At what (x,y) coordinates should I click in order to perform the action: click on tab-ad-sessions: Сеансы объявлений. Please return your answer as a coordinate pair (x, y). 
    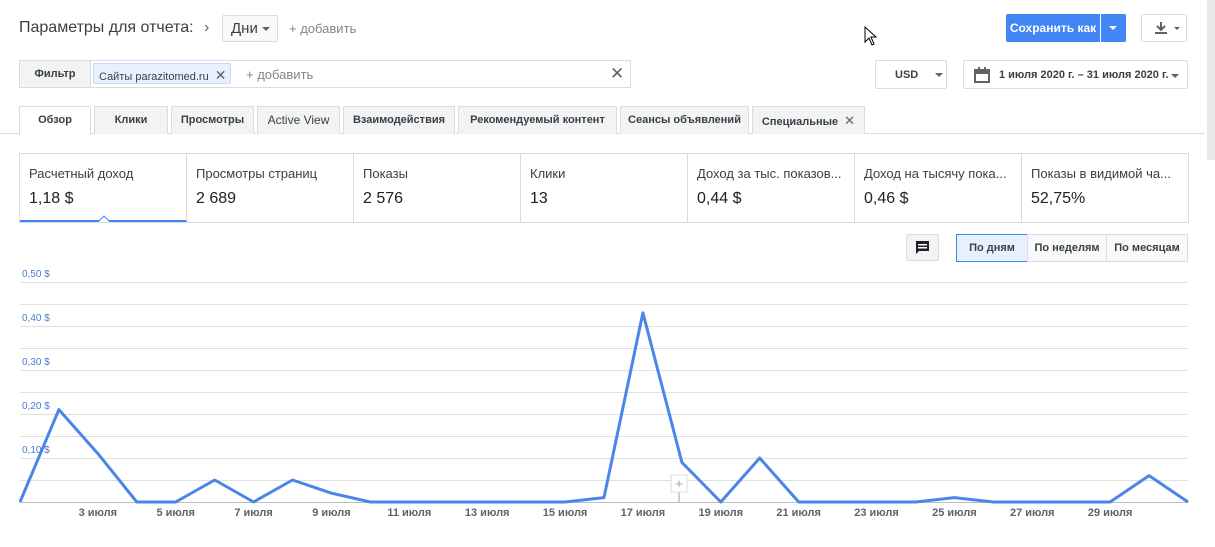
    Looking at the image, I should click on (684, 120).